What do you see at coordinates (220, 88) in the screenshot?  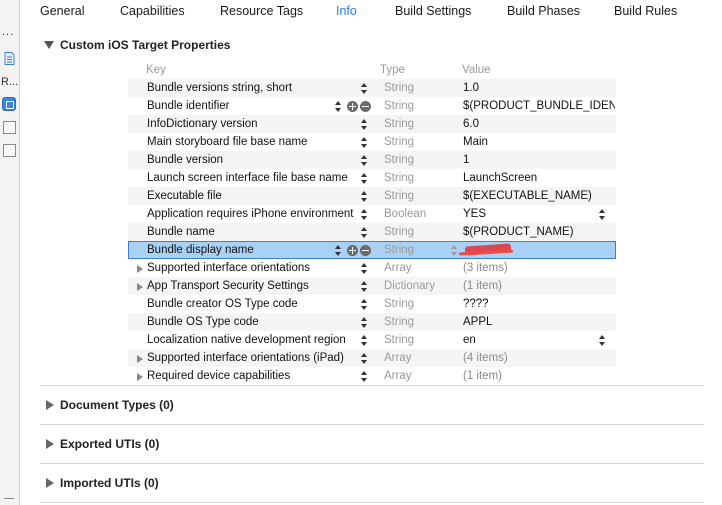 I see `row-key: Bundle versions string, short` at bounding box center [220, 88].